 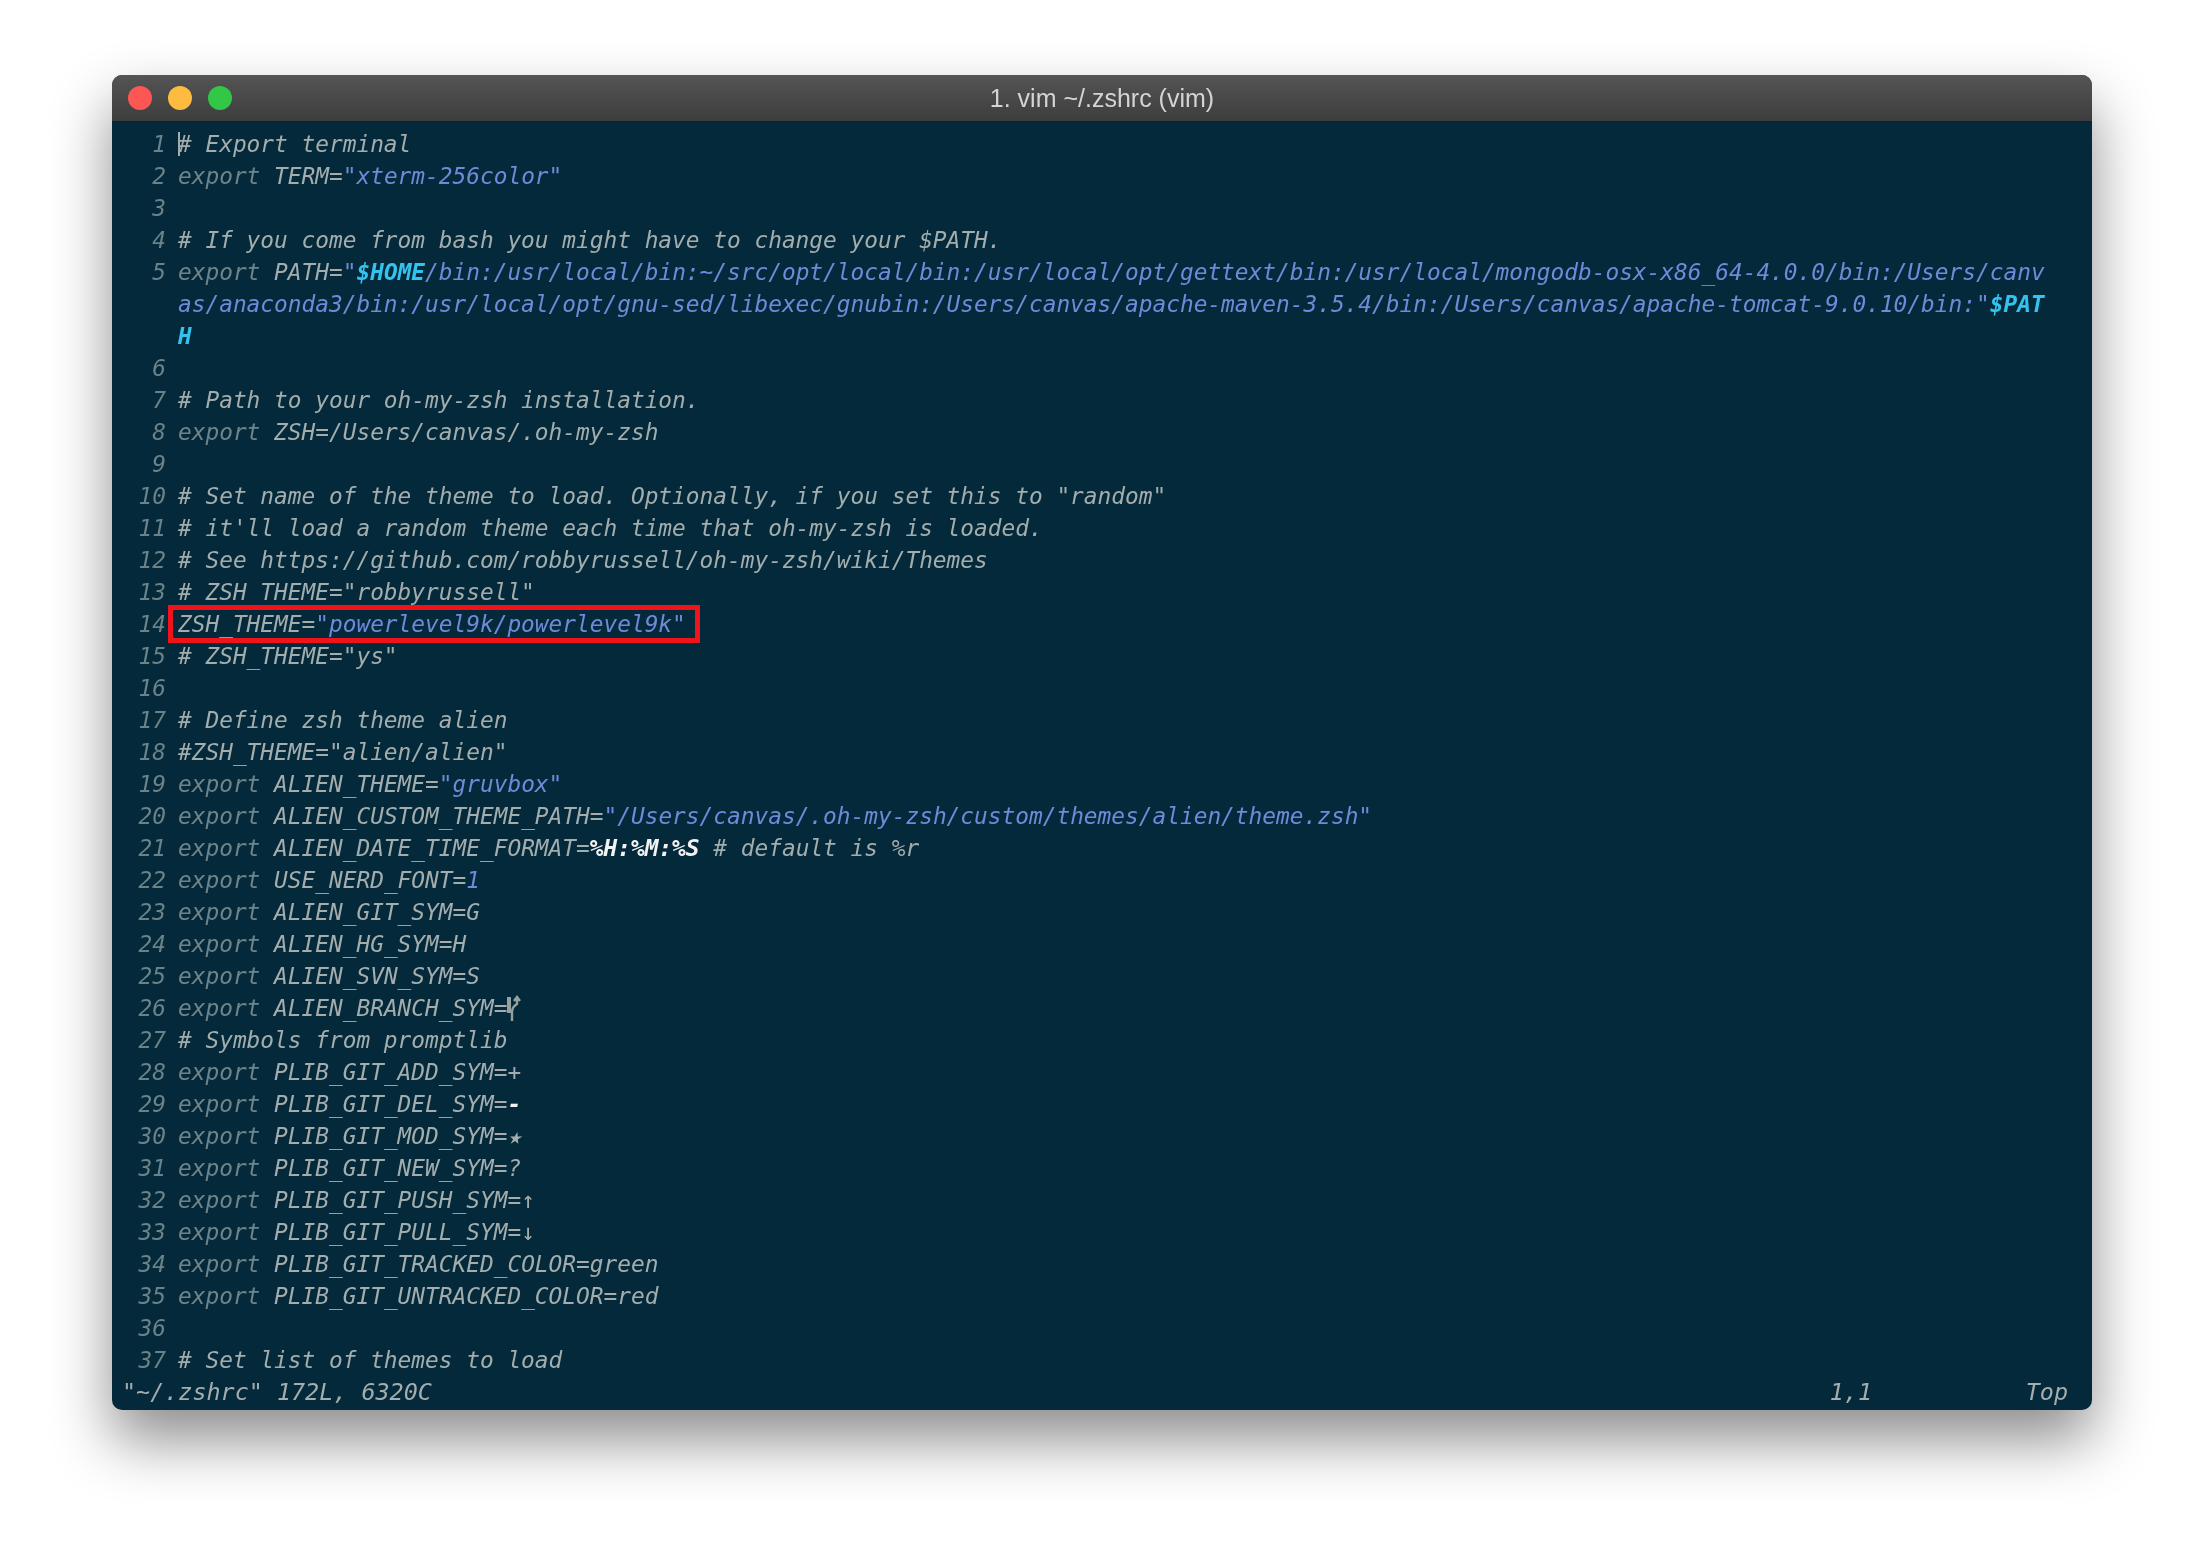 What do you see at coordinates (152, 1232) in the screenshot?
I see `line-number: 33` at bounding box center [152, 1232].